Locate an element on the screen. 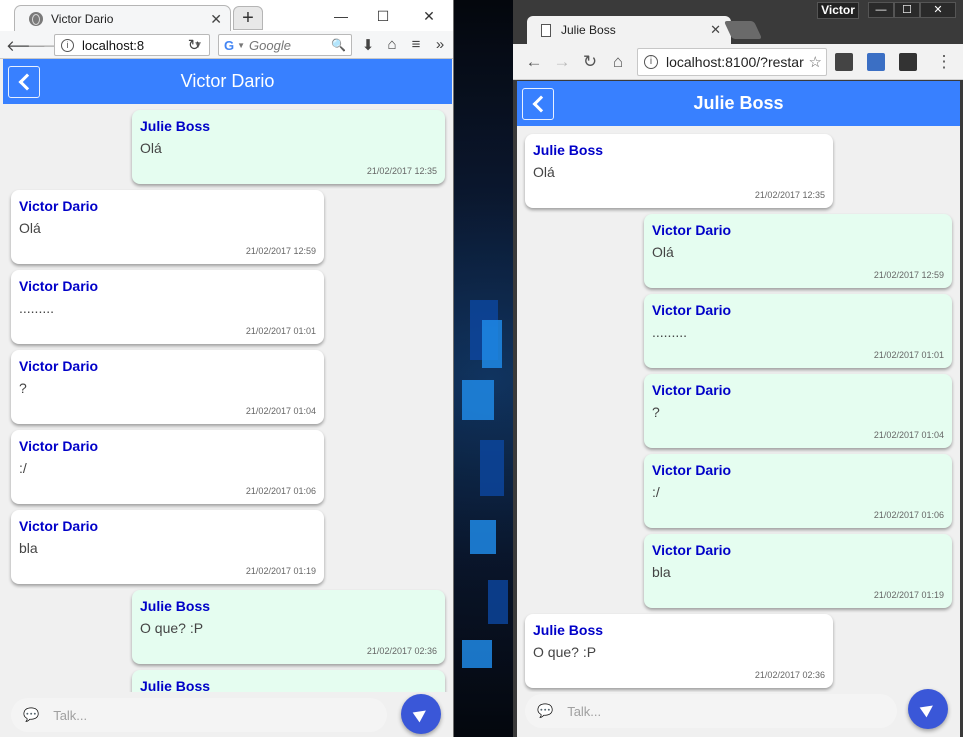 Image resolution: width=963 pixels, height=737 pixels. url-text: localhost:8 is located at coordinates (113, 45).